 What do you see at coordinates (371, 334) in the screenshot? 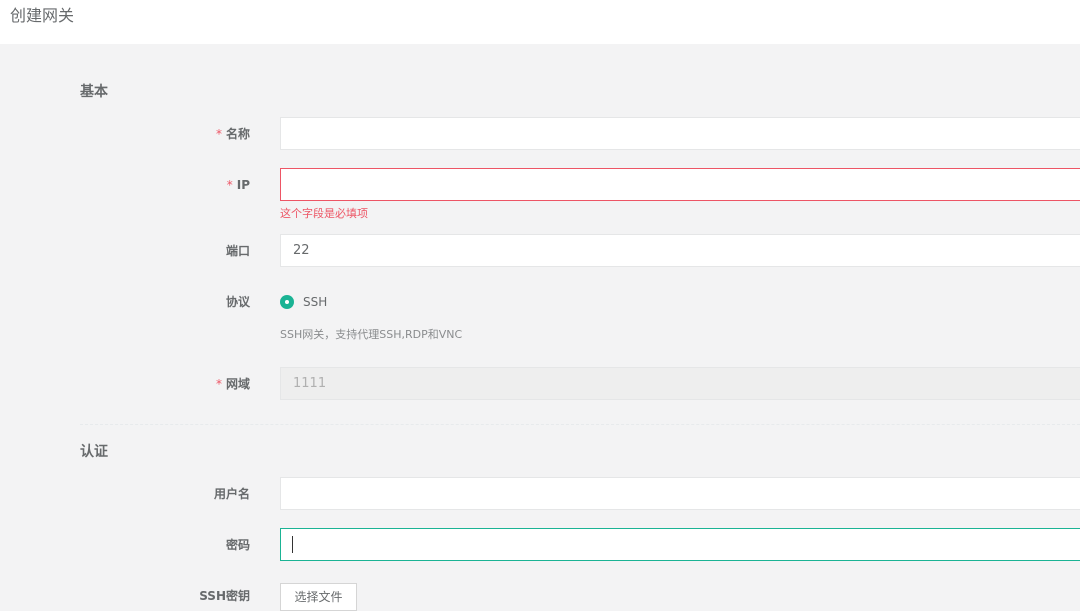
I see `protocol-help-text: SSH网关，支持代理SSH,RDP和VNC` at bounding box center [371, 334].